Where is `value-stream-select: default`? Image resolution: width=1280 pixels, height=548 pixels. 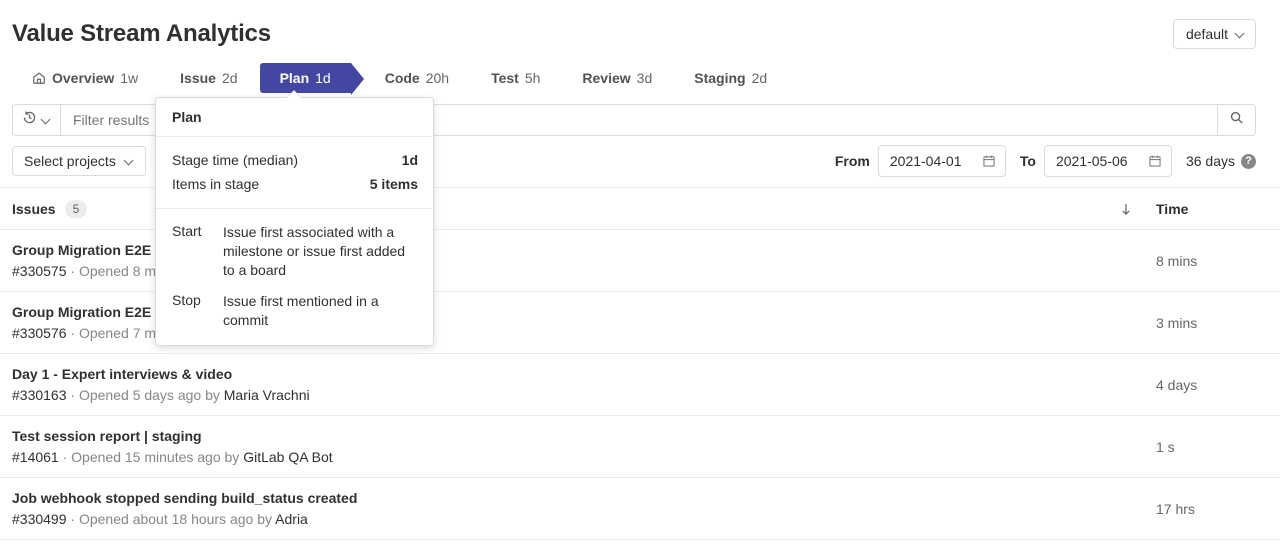 value-stream-select: default is located at coordinates (1214, 34).